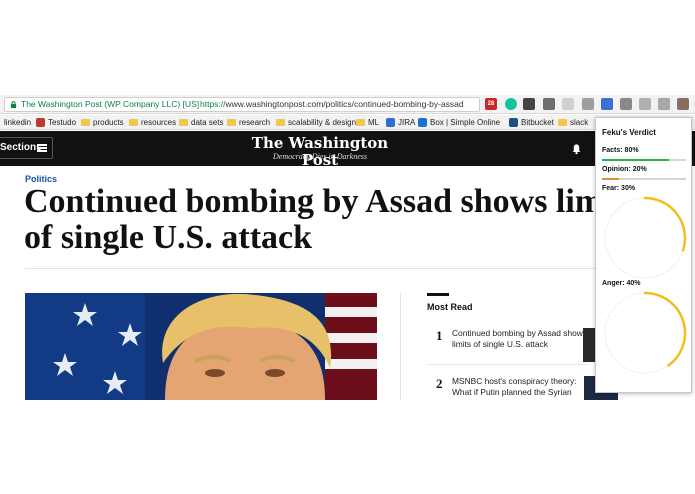 The height and width of the screenshot is (494, 695). Describe the element at coordinates (21, 147) in the screenshot. I see `sections-label: Sections` at that location.